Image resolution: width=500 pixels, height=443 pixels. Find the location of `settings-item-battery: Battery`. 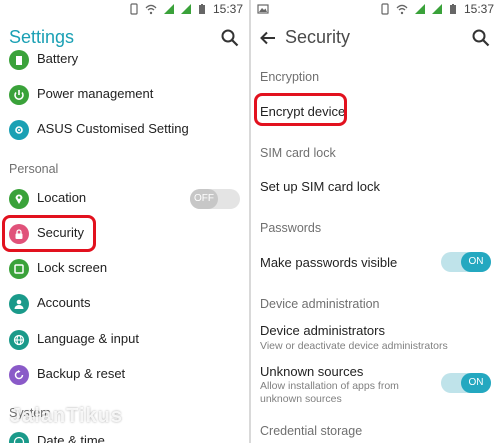

settings-item-battery: Battery is located at coordinates (124, 59).